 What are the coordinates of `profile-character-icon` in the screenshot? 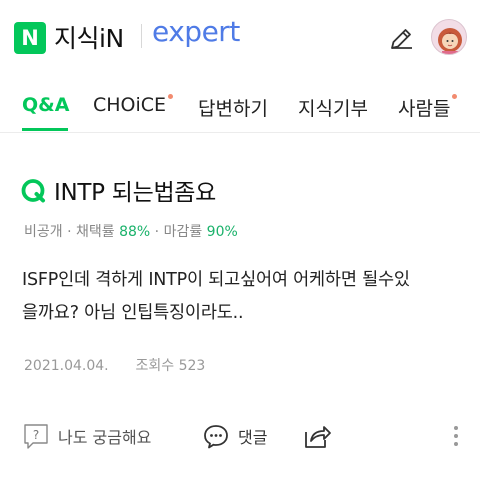 It's located at (450, 41).